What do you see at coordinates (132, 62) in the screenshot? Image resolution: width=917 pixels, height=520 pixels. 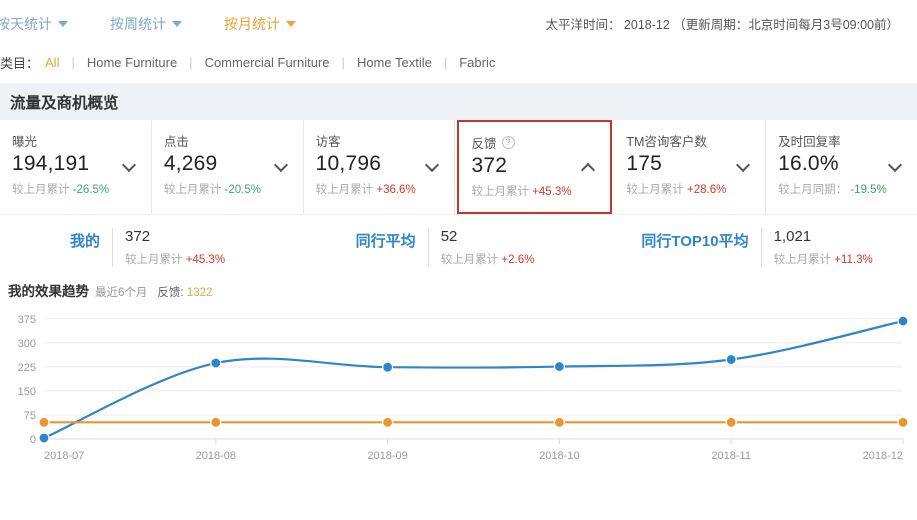 I see `category-item-home-furniture: Home Furniture` at bounding box center [132, 62].